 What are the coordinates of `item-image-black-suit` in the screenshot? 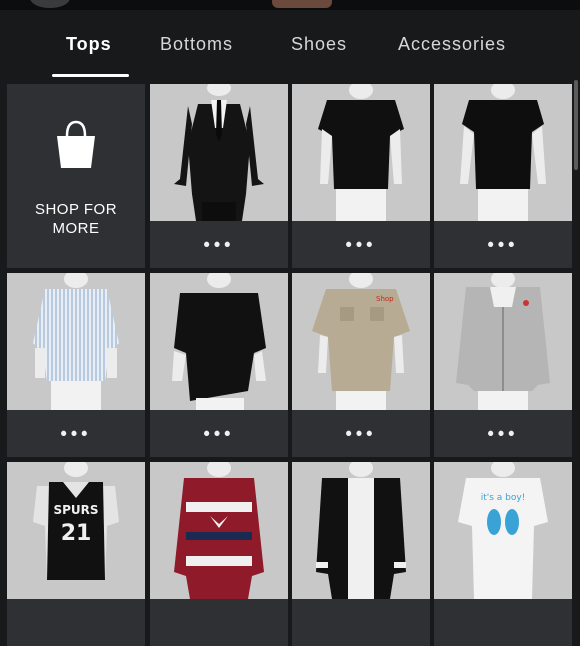 It's located at (219, 152).